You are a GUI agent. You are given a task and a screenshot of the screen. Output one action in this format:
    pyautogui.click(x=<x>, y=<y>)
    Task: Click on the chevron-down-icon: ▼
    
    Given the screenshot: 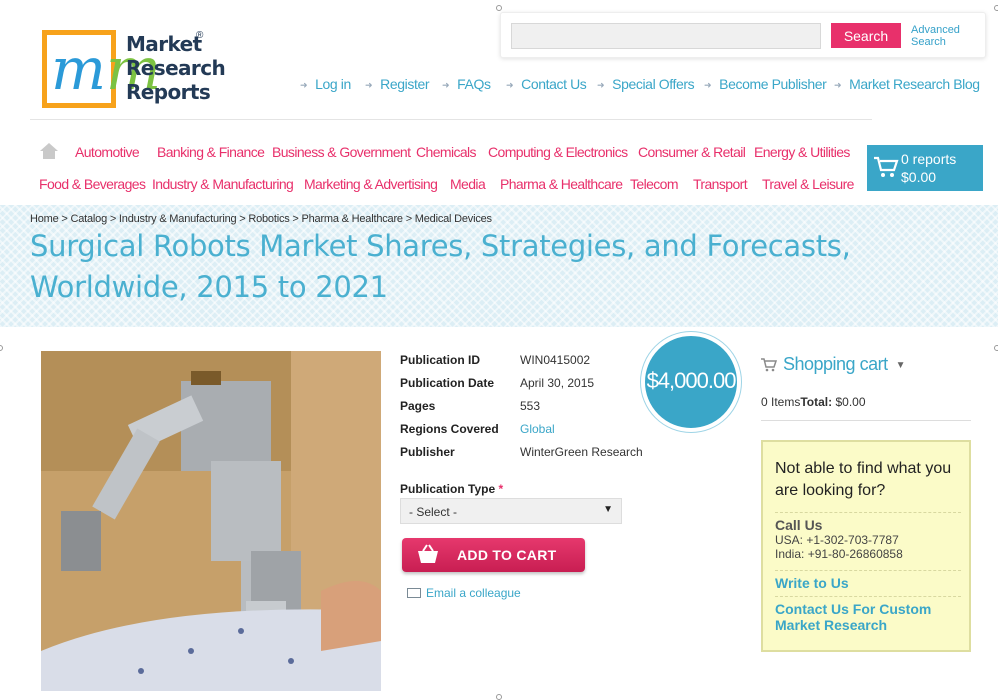 What is the action you would take?
    pyautogui.click(x=900, y=365)
    